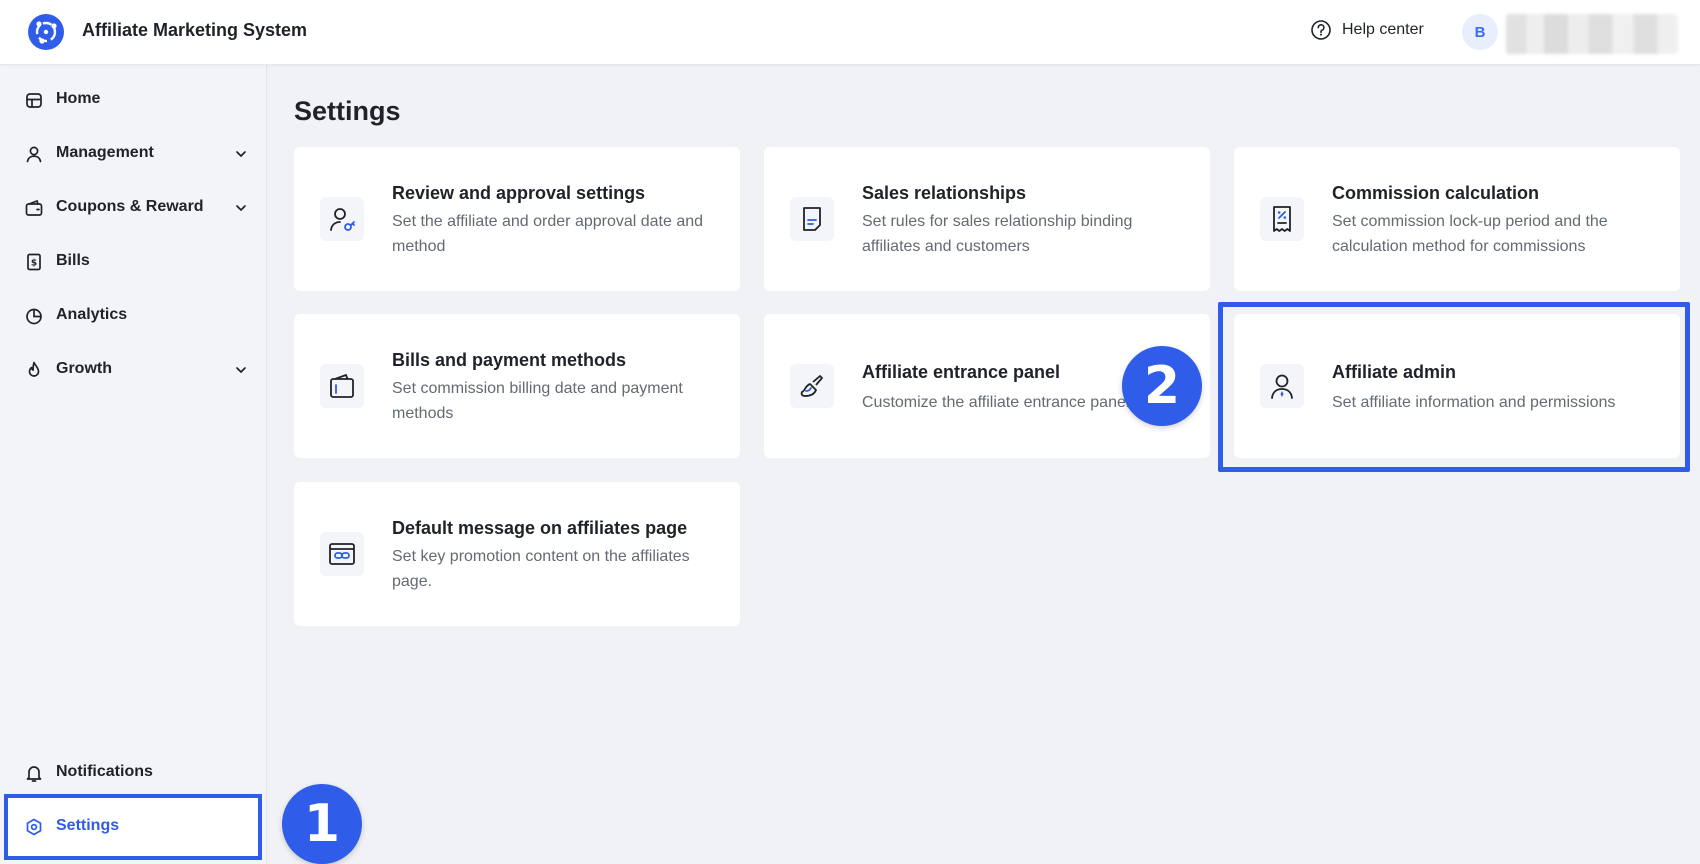 The width and height of the screenshot is (1700, 864). What do you see at coordinates (1383, 29) in the screenshot?
I see `help-center-label: Help center` at bounding box center [1383, 29].